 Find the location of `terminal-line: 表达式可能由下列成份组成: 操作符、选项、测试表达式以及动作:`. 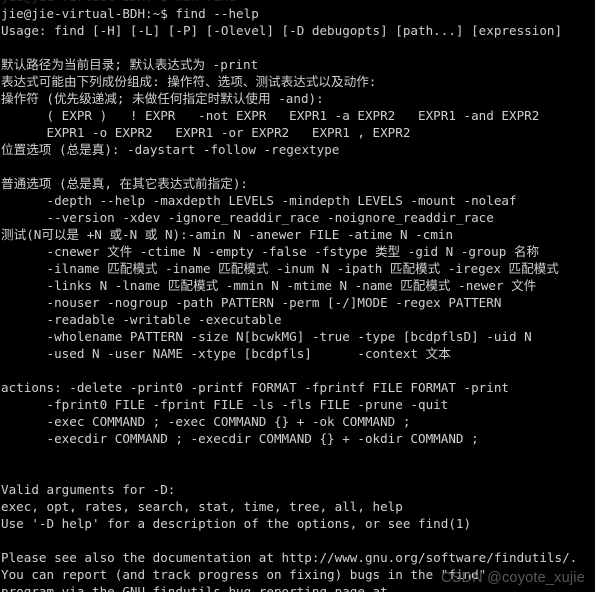

terminal-line: 表达式可能由下列成份组成: 操作符、选项、测试表达式以及动作: is located at coordinates (189, 81).